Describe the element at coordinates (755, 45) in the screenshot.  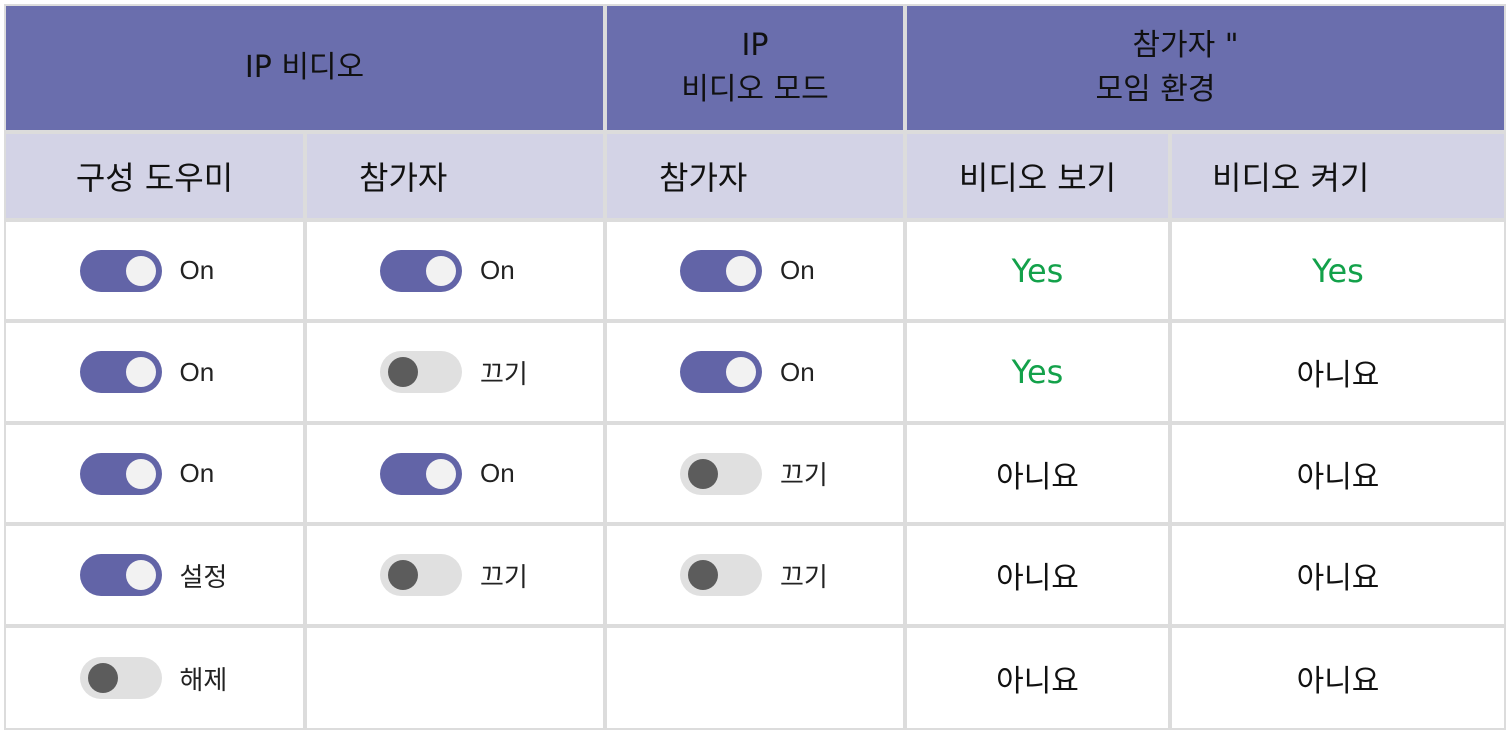
I see `header-ip-video-mode-line1: IP` at that location.